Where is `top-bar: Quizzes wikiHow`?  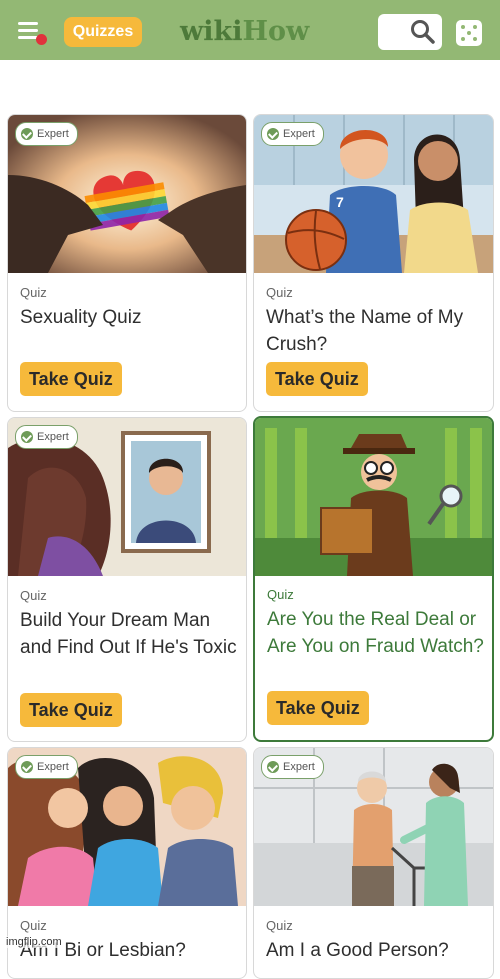
top-bar: Quizzes wikiHow is located at coordinates (250, 30).